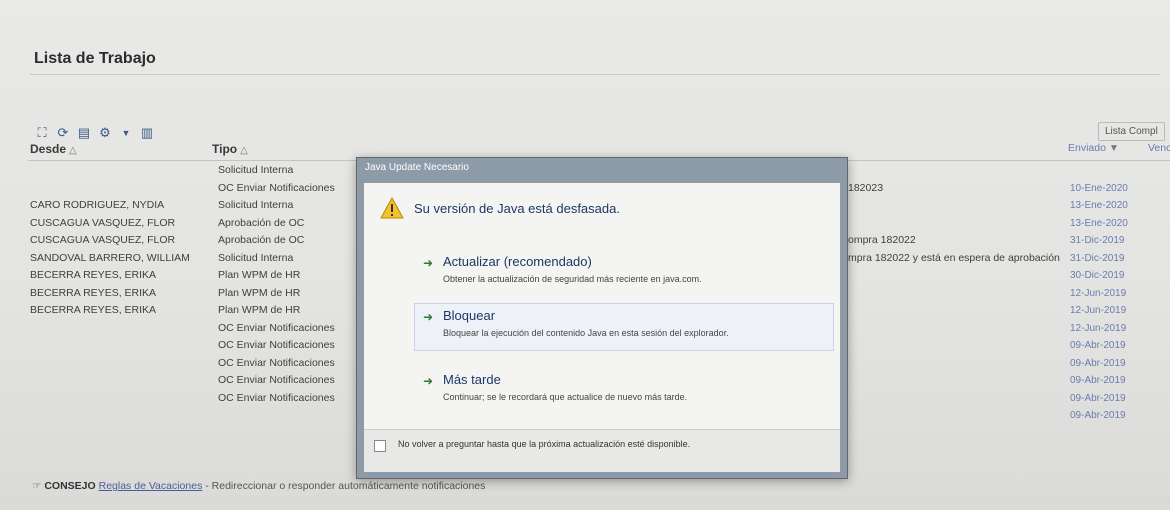 Image resolution: width=1170 pixels, height=510 pixels. I want to click on gear-icon: ⚙, so click(105, 133).